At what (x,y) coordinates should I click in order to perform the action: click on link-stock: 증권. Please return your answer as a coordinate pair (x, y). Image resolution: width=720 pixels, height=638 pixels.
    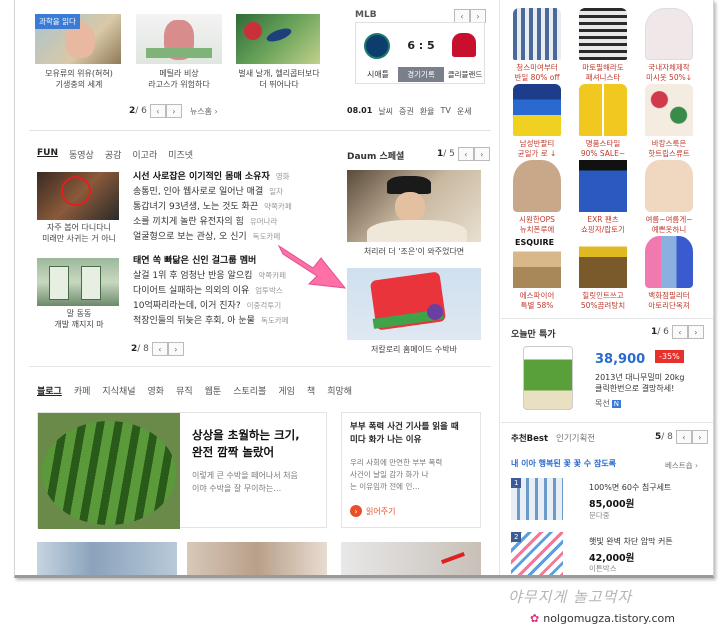
    Looking at the image, I should click on (406, 111).